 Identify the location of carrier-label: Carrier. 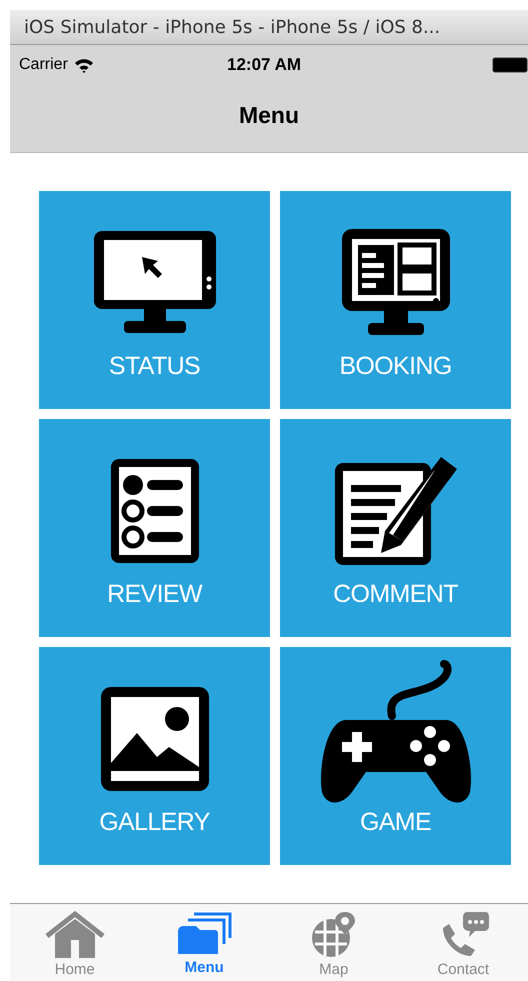
(43, 65).